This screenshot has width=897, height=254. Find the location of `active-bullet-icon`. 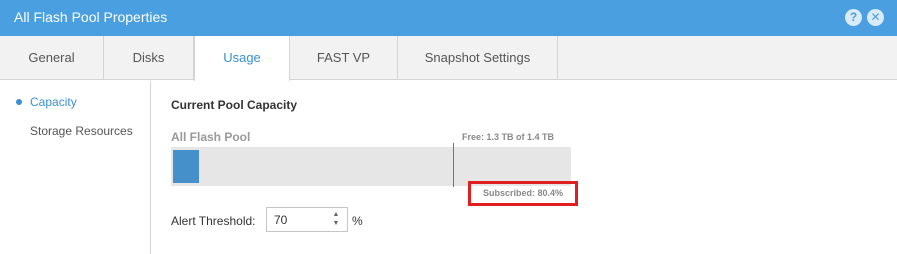

active-bullet-icon is located at coordinates (19, 102).